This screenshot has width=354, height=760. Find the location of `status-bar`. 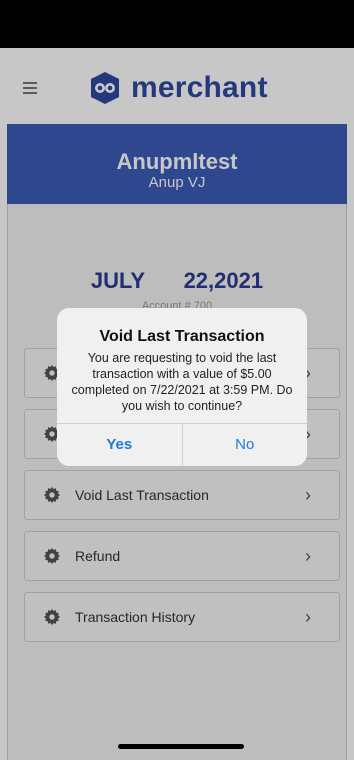

status-bar is located at coordinates (177, 24).